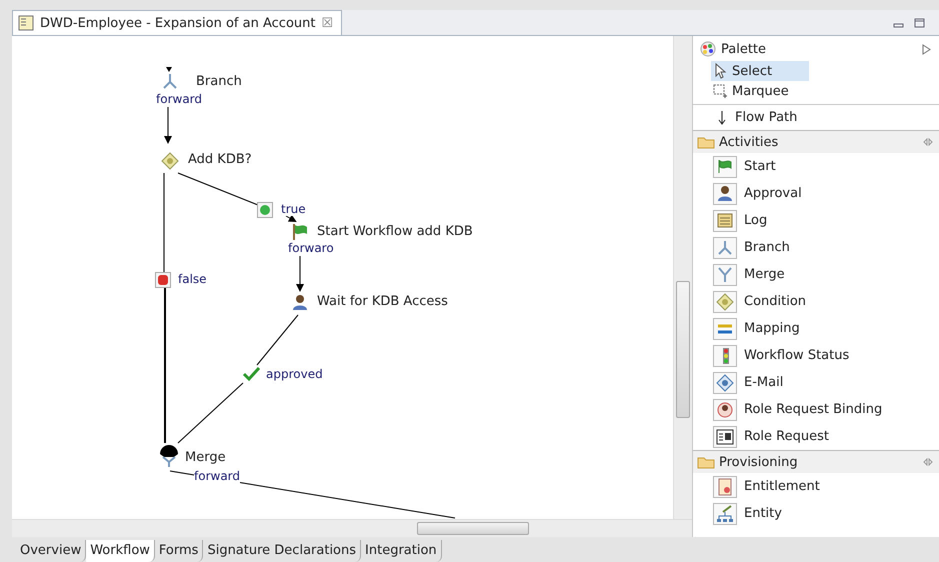 This screenshot has width=939, height=562. I want to click on page-tab: Workflow, so click(120, 551).